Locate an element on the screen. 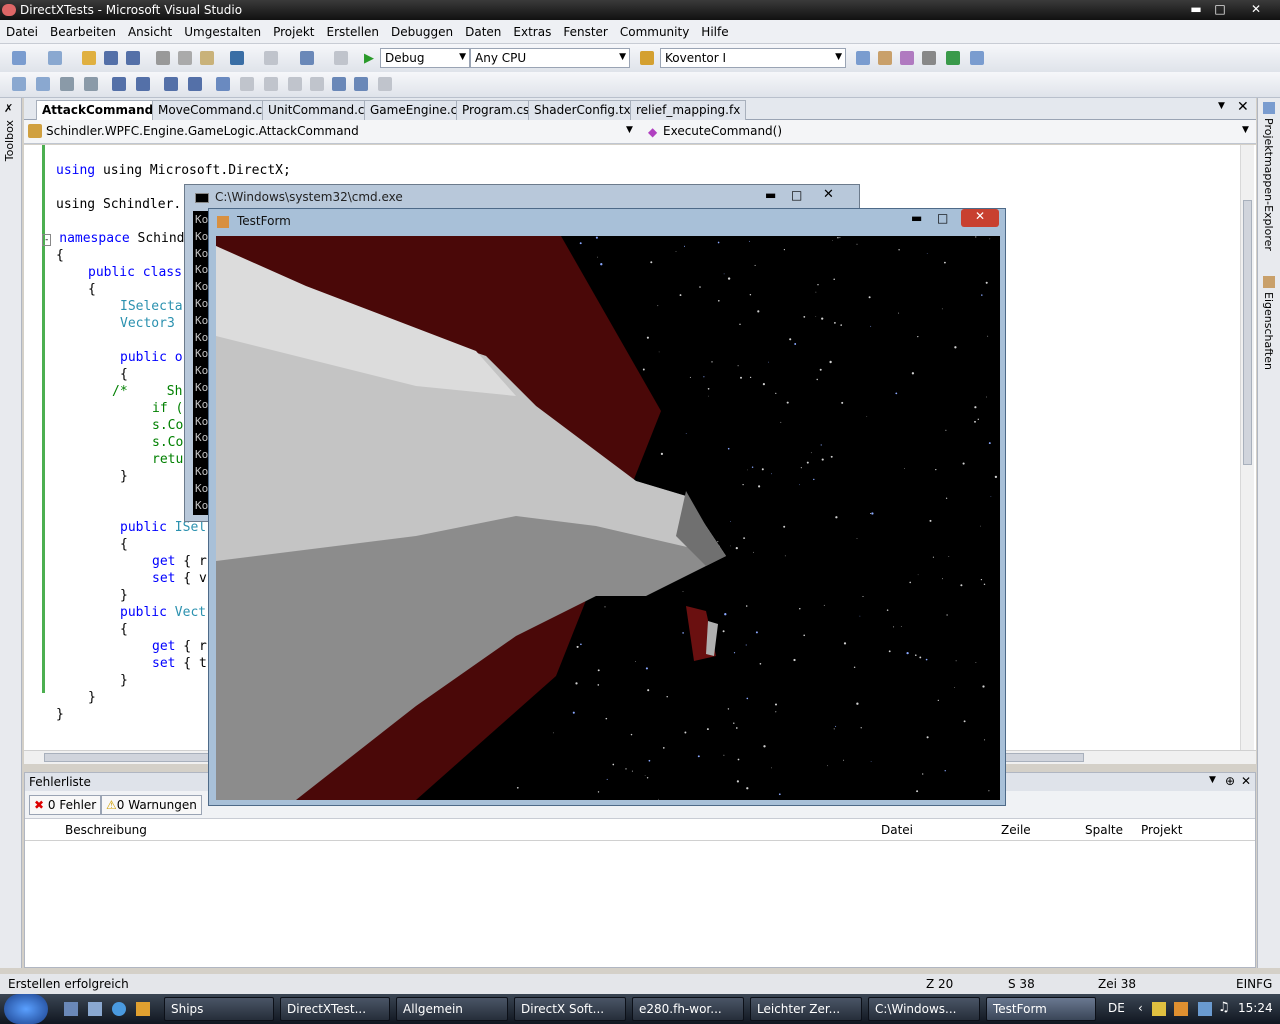 The width and height of the screenshot is (1280, 1024). add-item-icon is located at coordinates (55, 58).